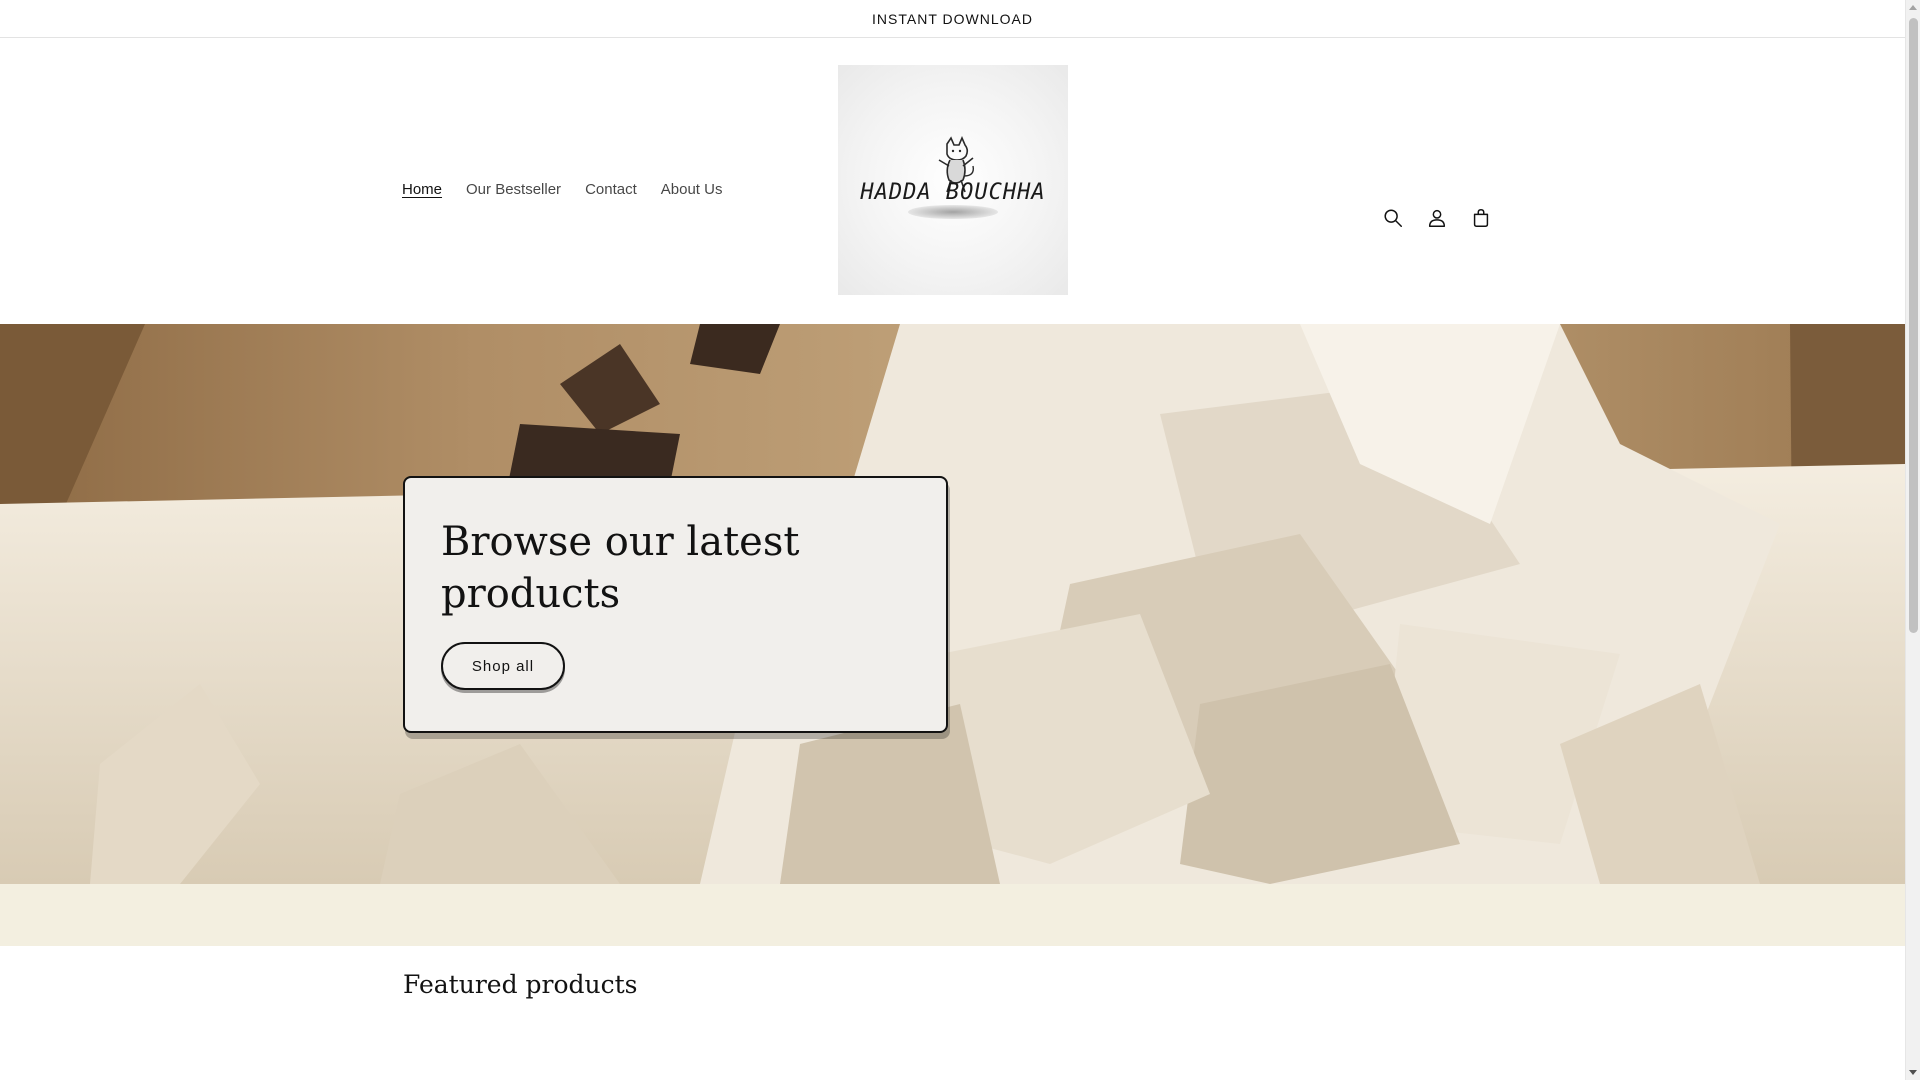  Describe the element at coordinates (520, 984) in the screenshot. I see `featured-title: Featured products` at that location.